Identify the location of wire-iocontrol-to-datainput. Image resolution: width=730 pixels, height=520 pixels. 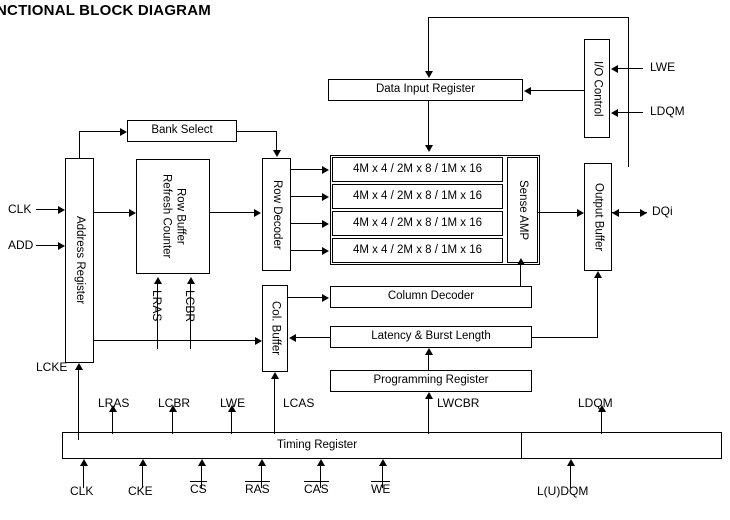
(557, 91).